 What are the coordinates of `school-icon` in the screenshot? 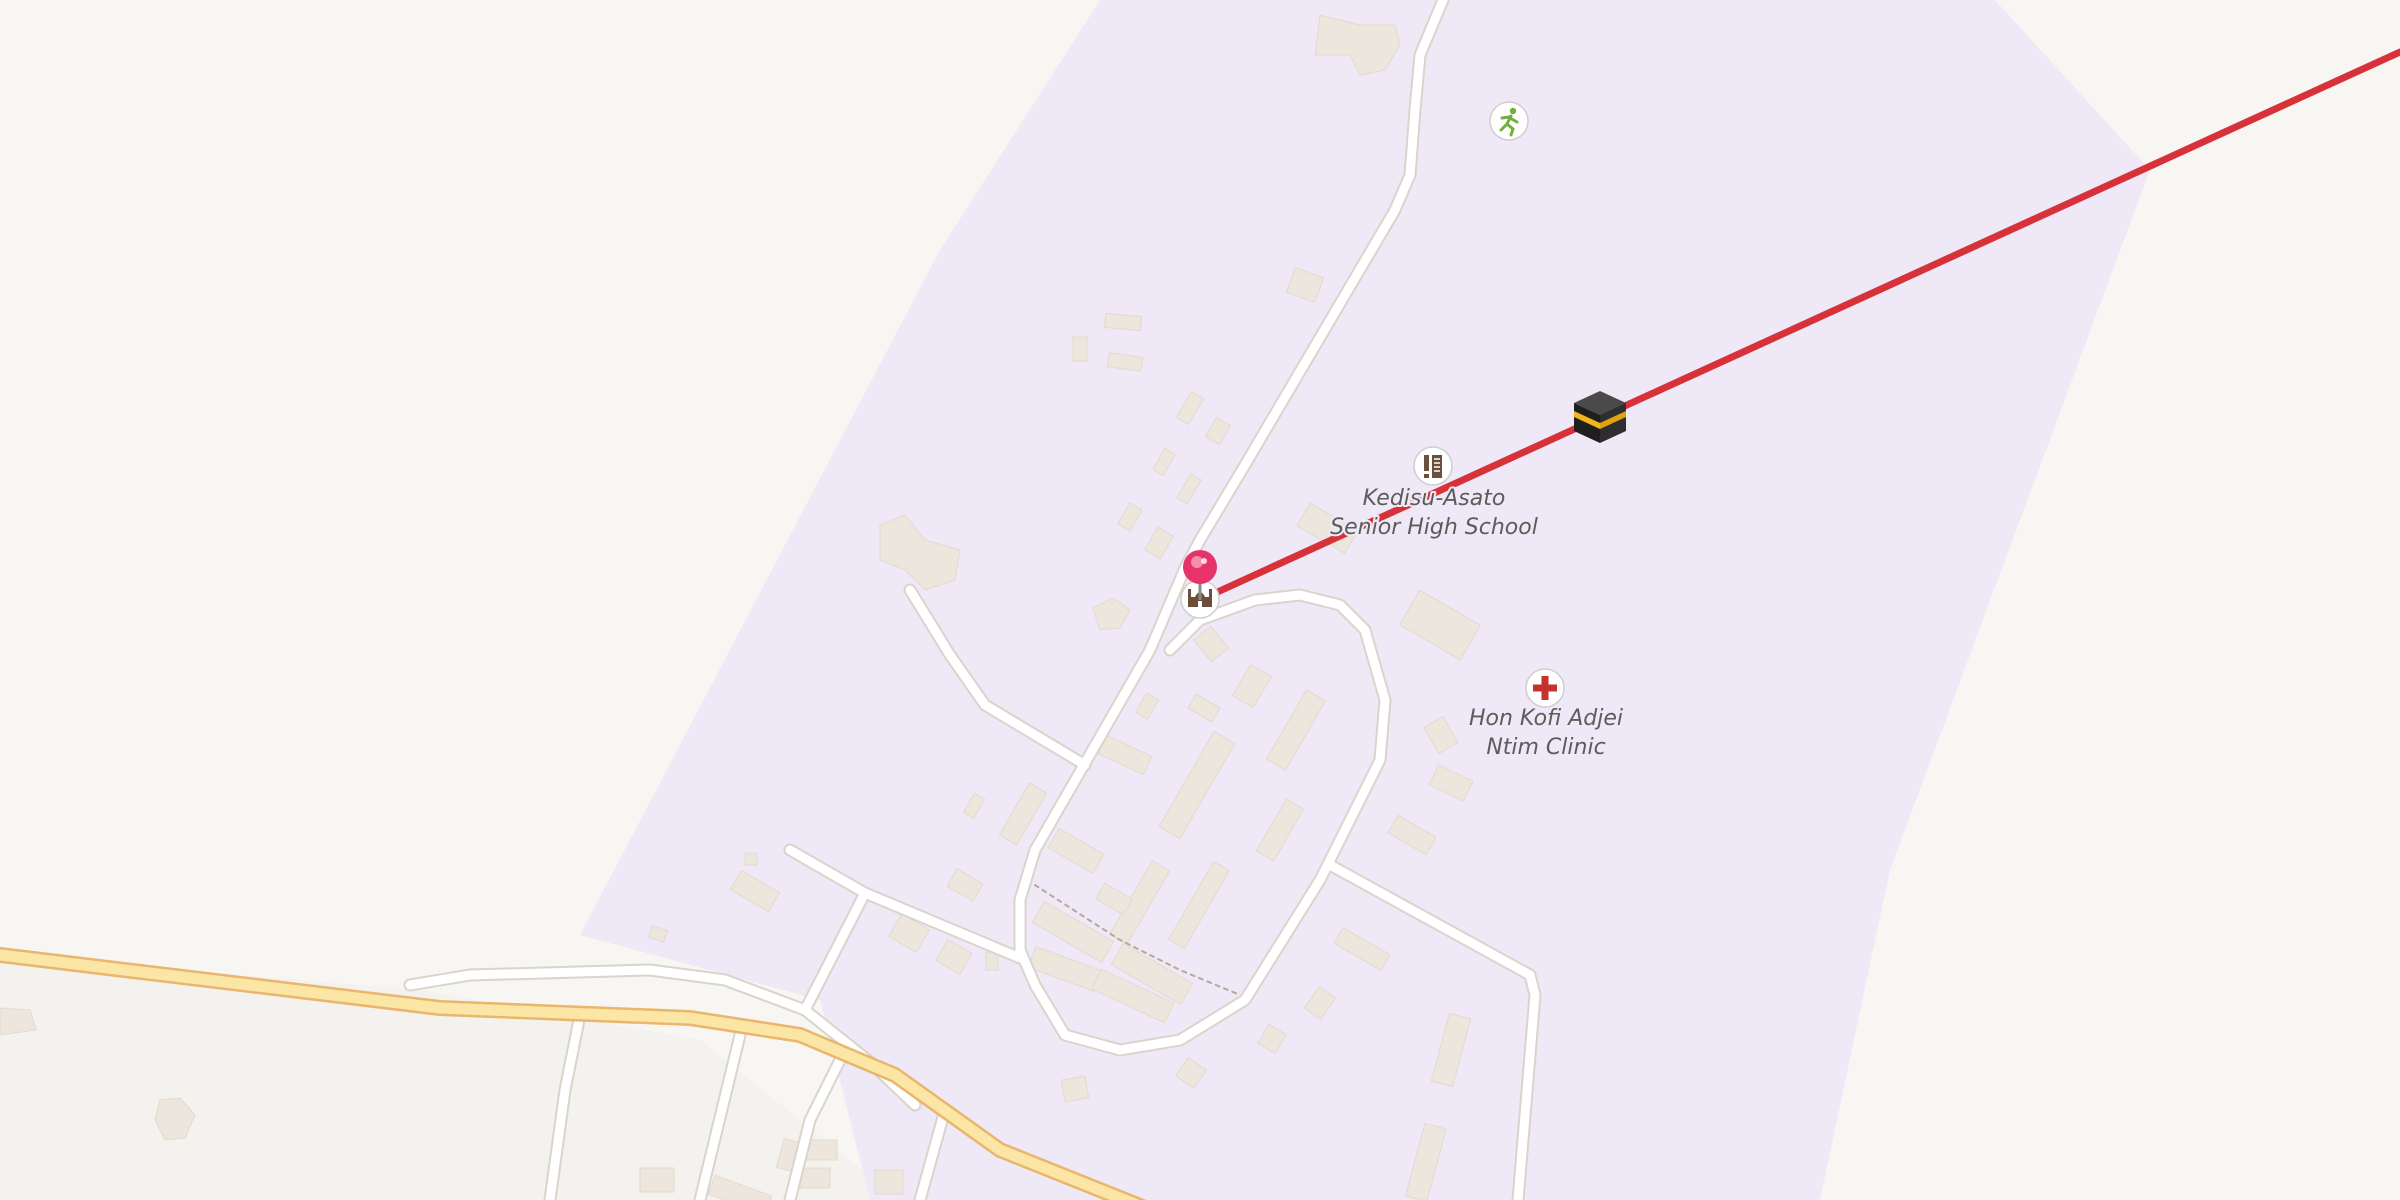 It's located at (1433, 466).